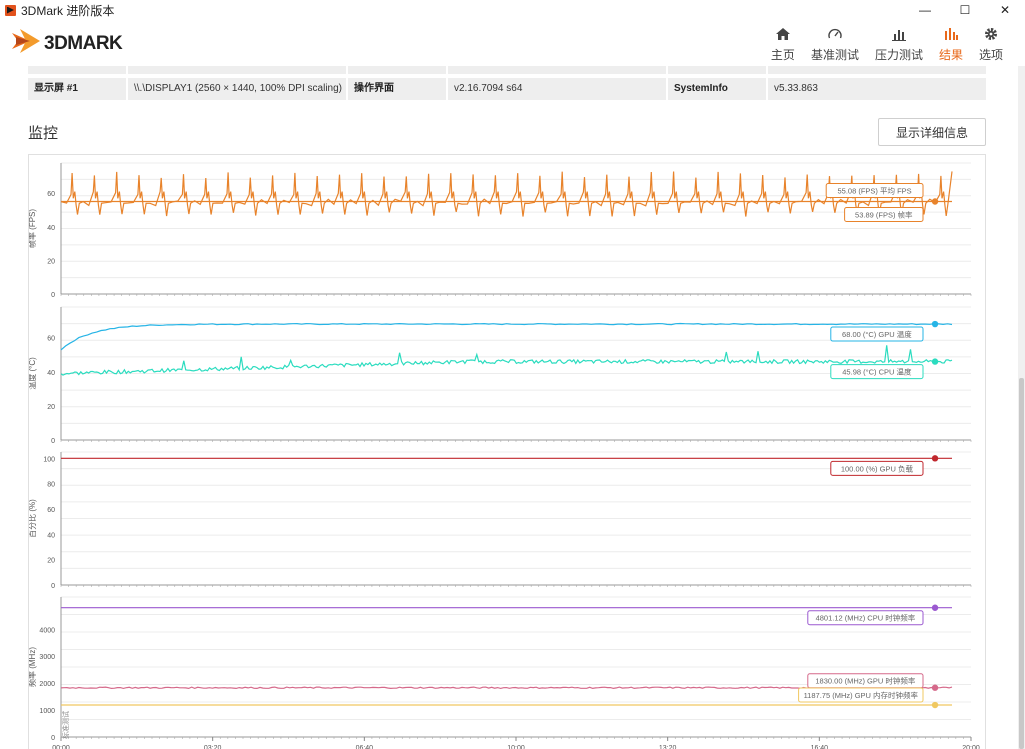 The image size is (1025, 749). What do you see at coordinates (43, 133) in the screenshot?
I see `monitor-title: 监控` at bounding box center [43, 133].